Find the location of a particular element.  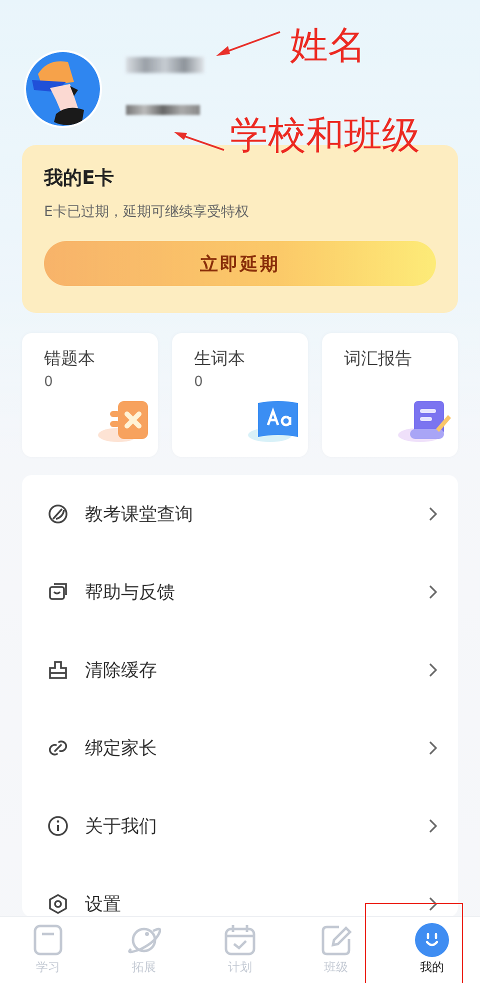

menu-label: 绑定家长 is located at coordinates (121, 748).